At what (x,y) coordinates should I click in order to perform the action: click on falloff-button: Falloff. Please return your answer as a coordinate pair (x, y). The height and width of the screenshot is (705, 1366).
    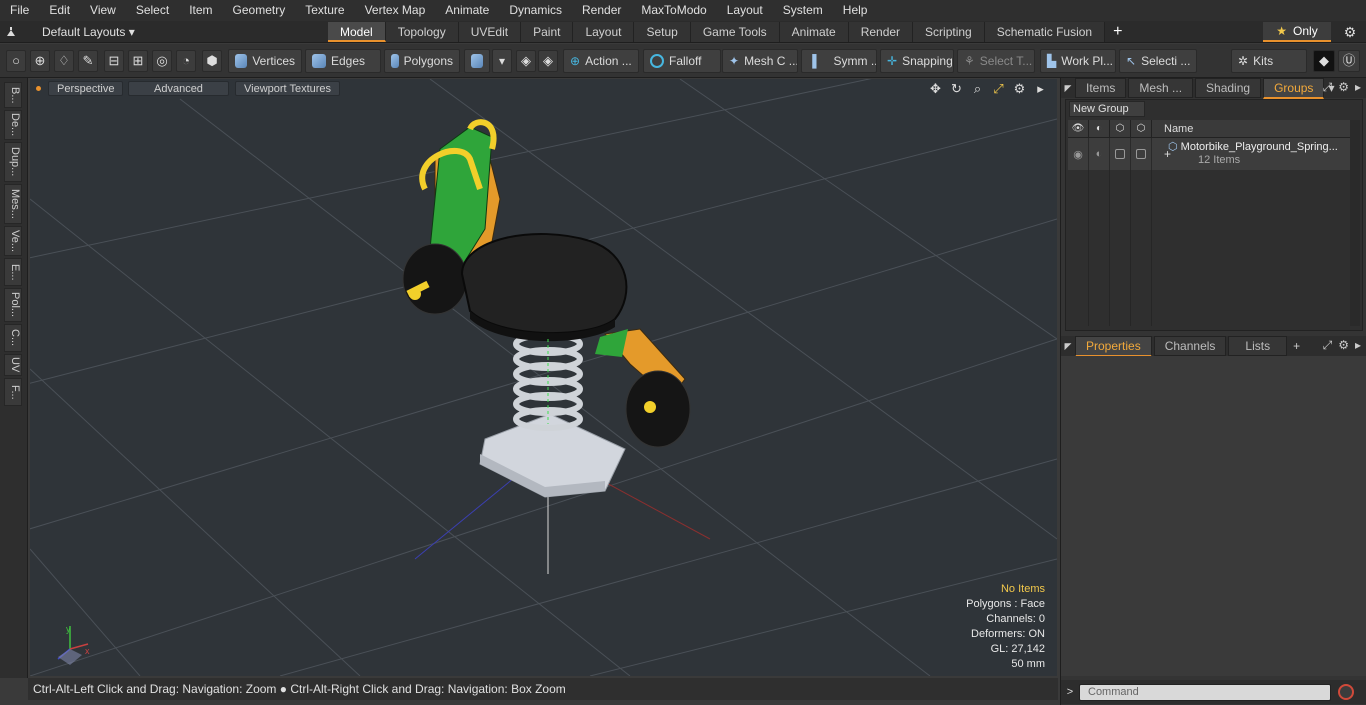
    Looking at the image, I should click on (682, 61).